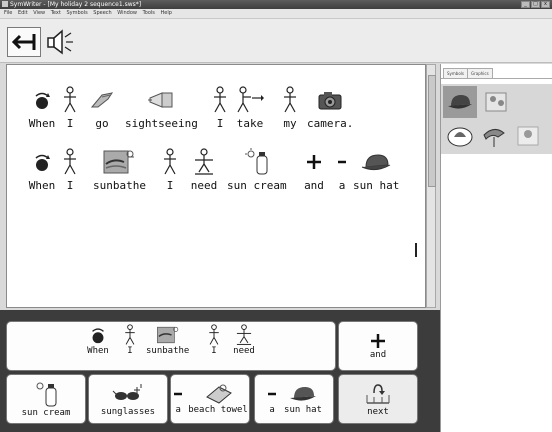 This screenshot has height=432, width=552. What do you see at coordinates (496, 119) in the screenshot?
I see `symbol-options` at bounding box center [496, 119].